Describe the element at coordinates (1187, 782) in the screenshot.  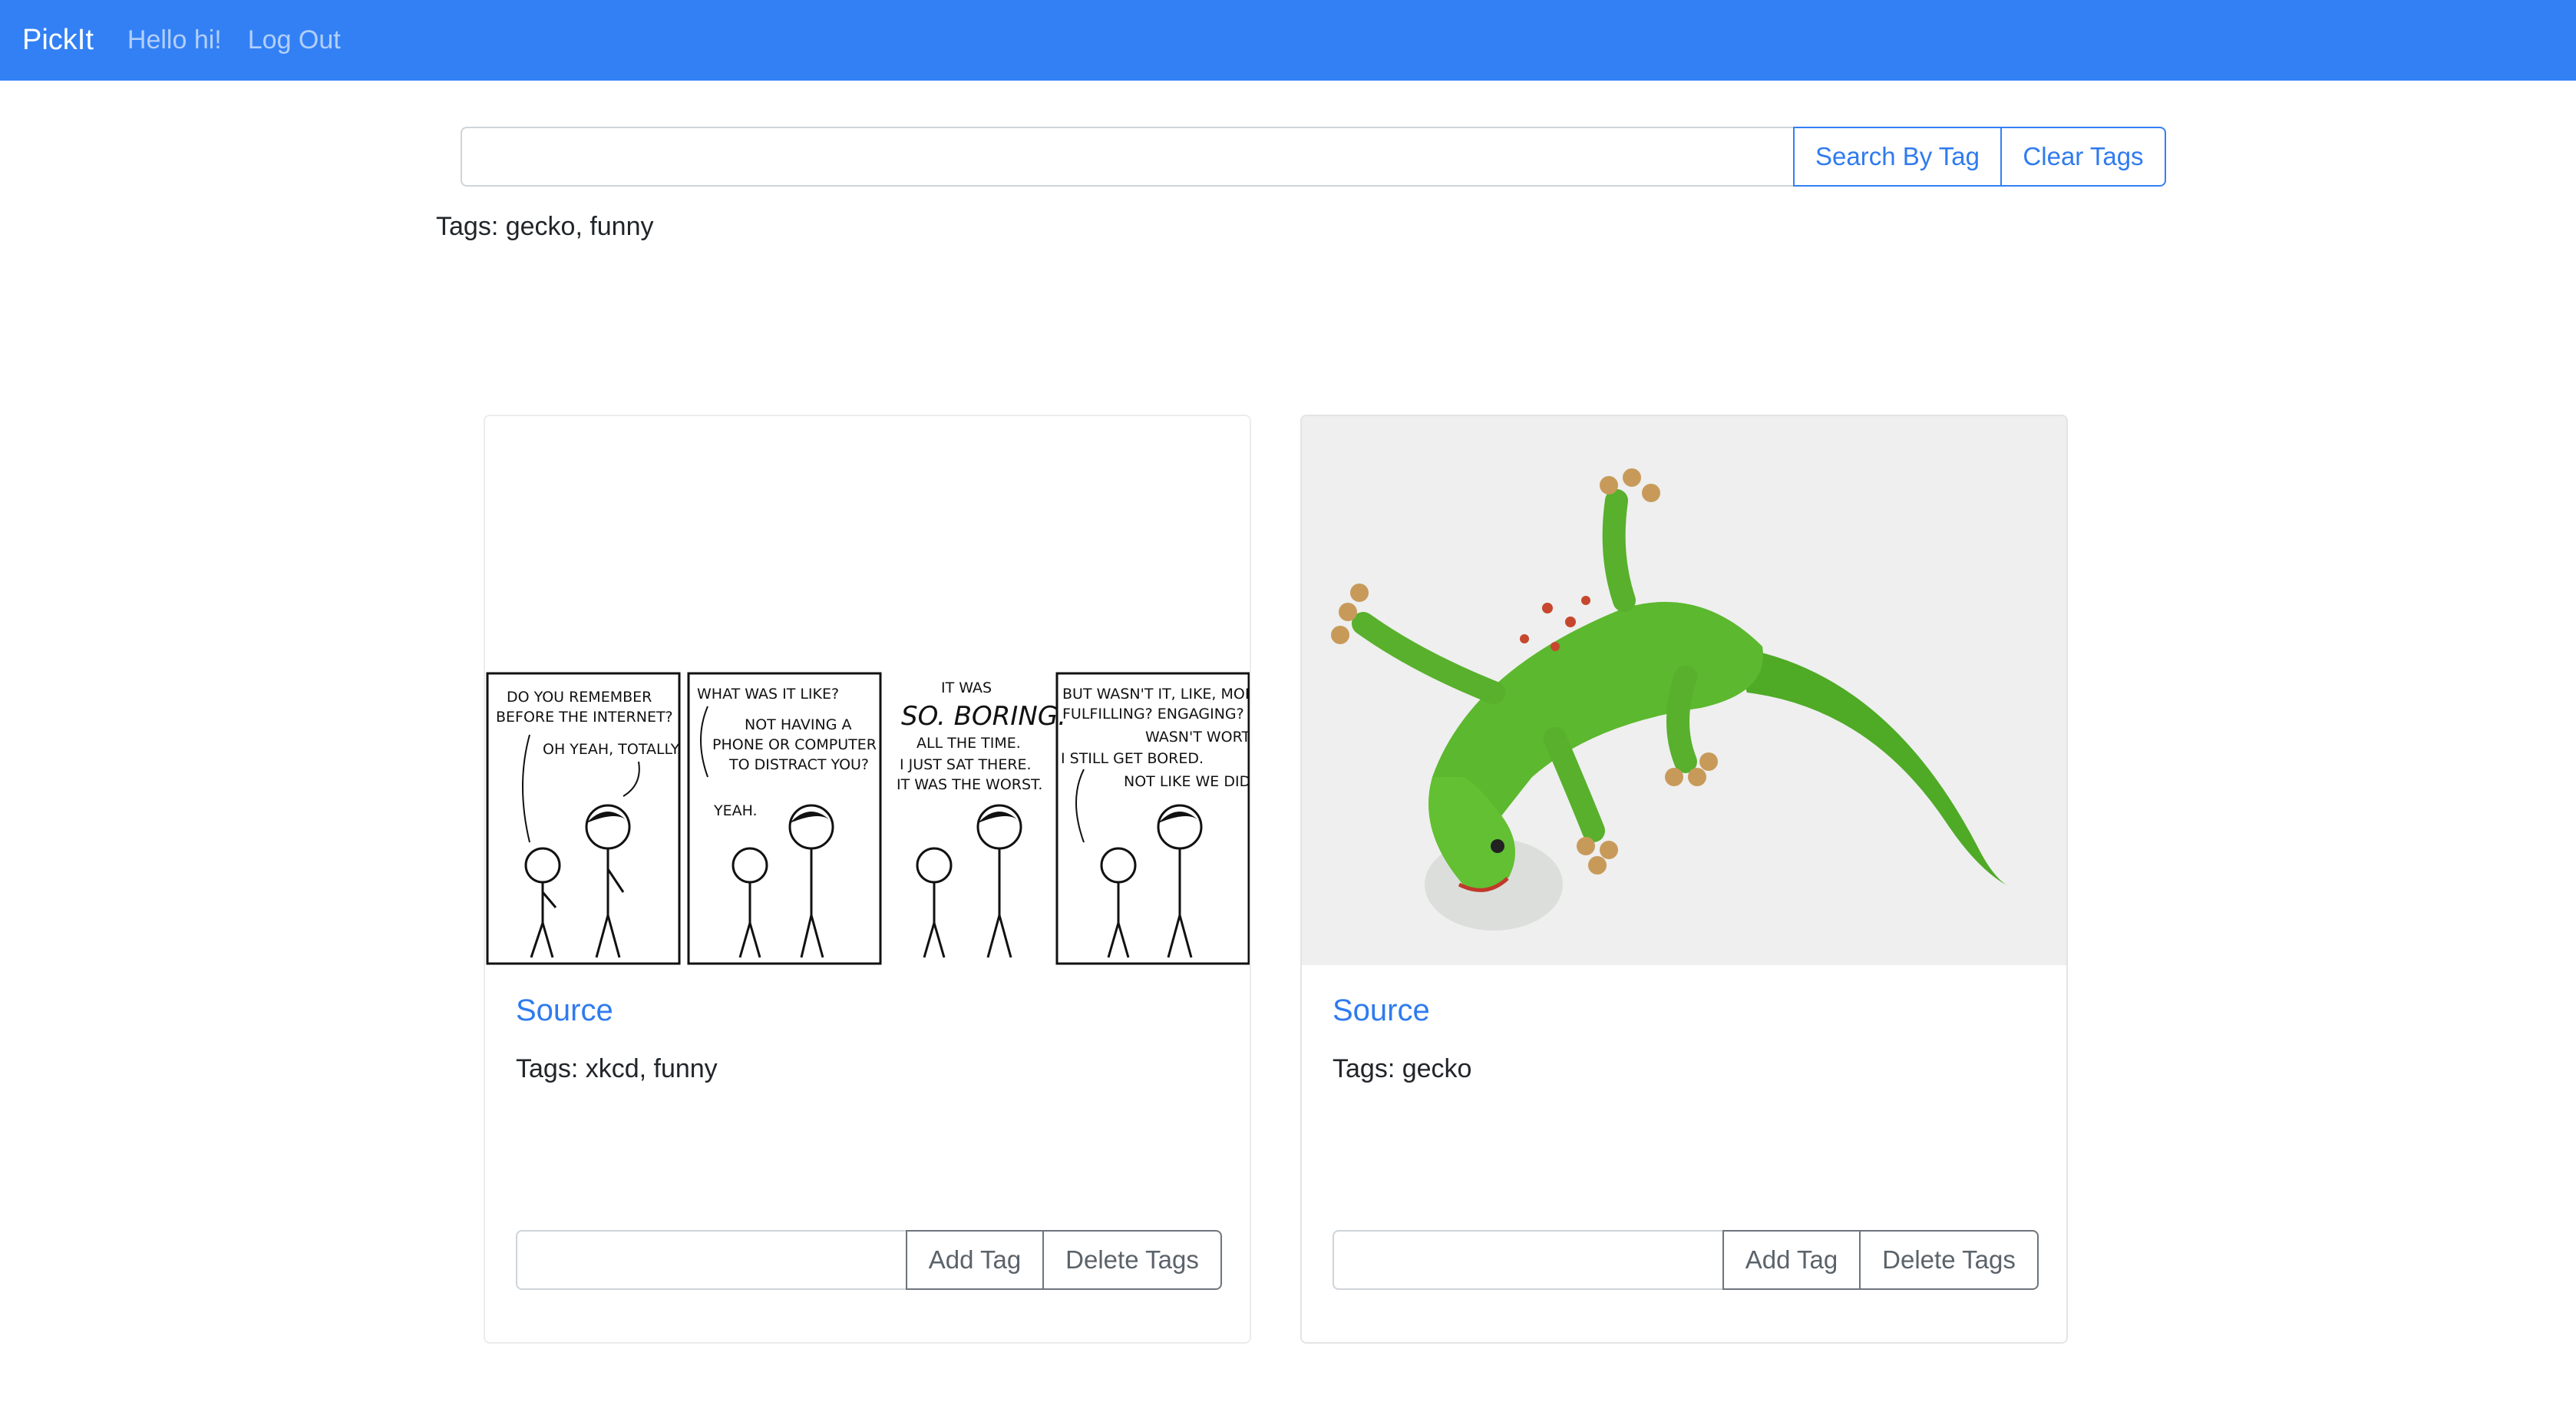
I see `comic-panel4-line5: NOT LIKE WE DID.` at that location.